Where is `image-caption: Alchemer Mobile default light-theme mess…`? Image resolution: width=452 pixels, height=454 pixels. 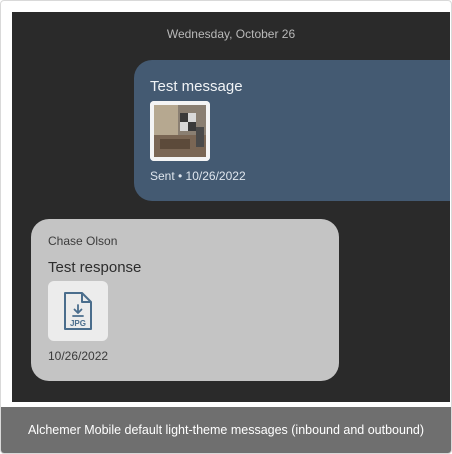 image-caption: Alchemer Mobile default light-theme mess… is located at coordinates (226, 430).